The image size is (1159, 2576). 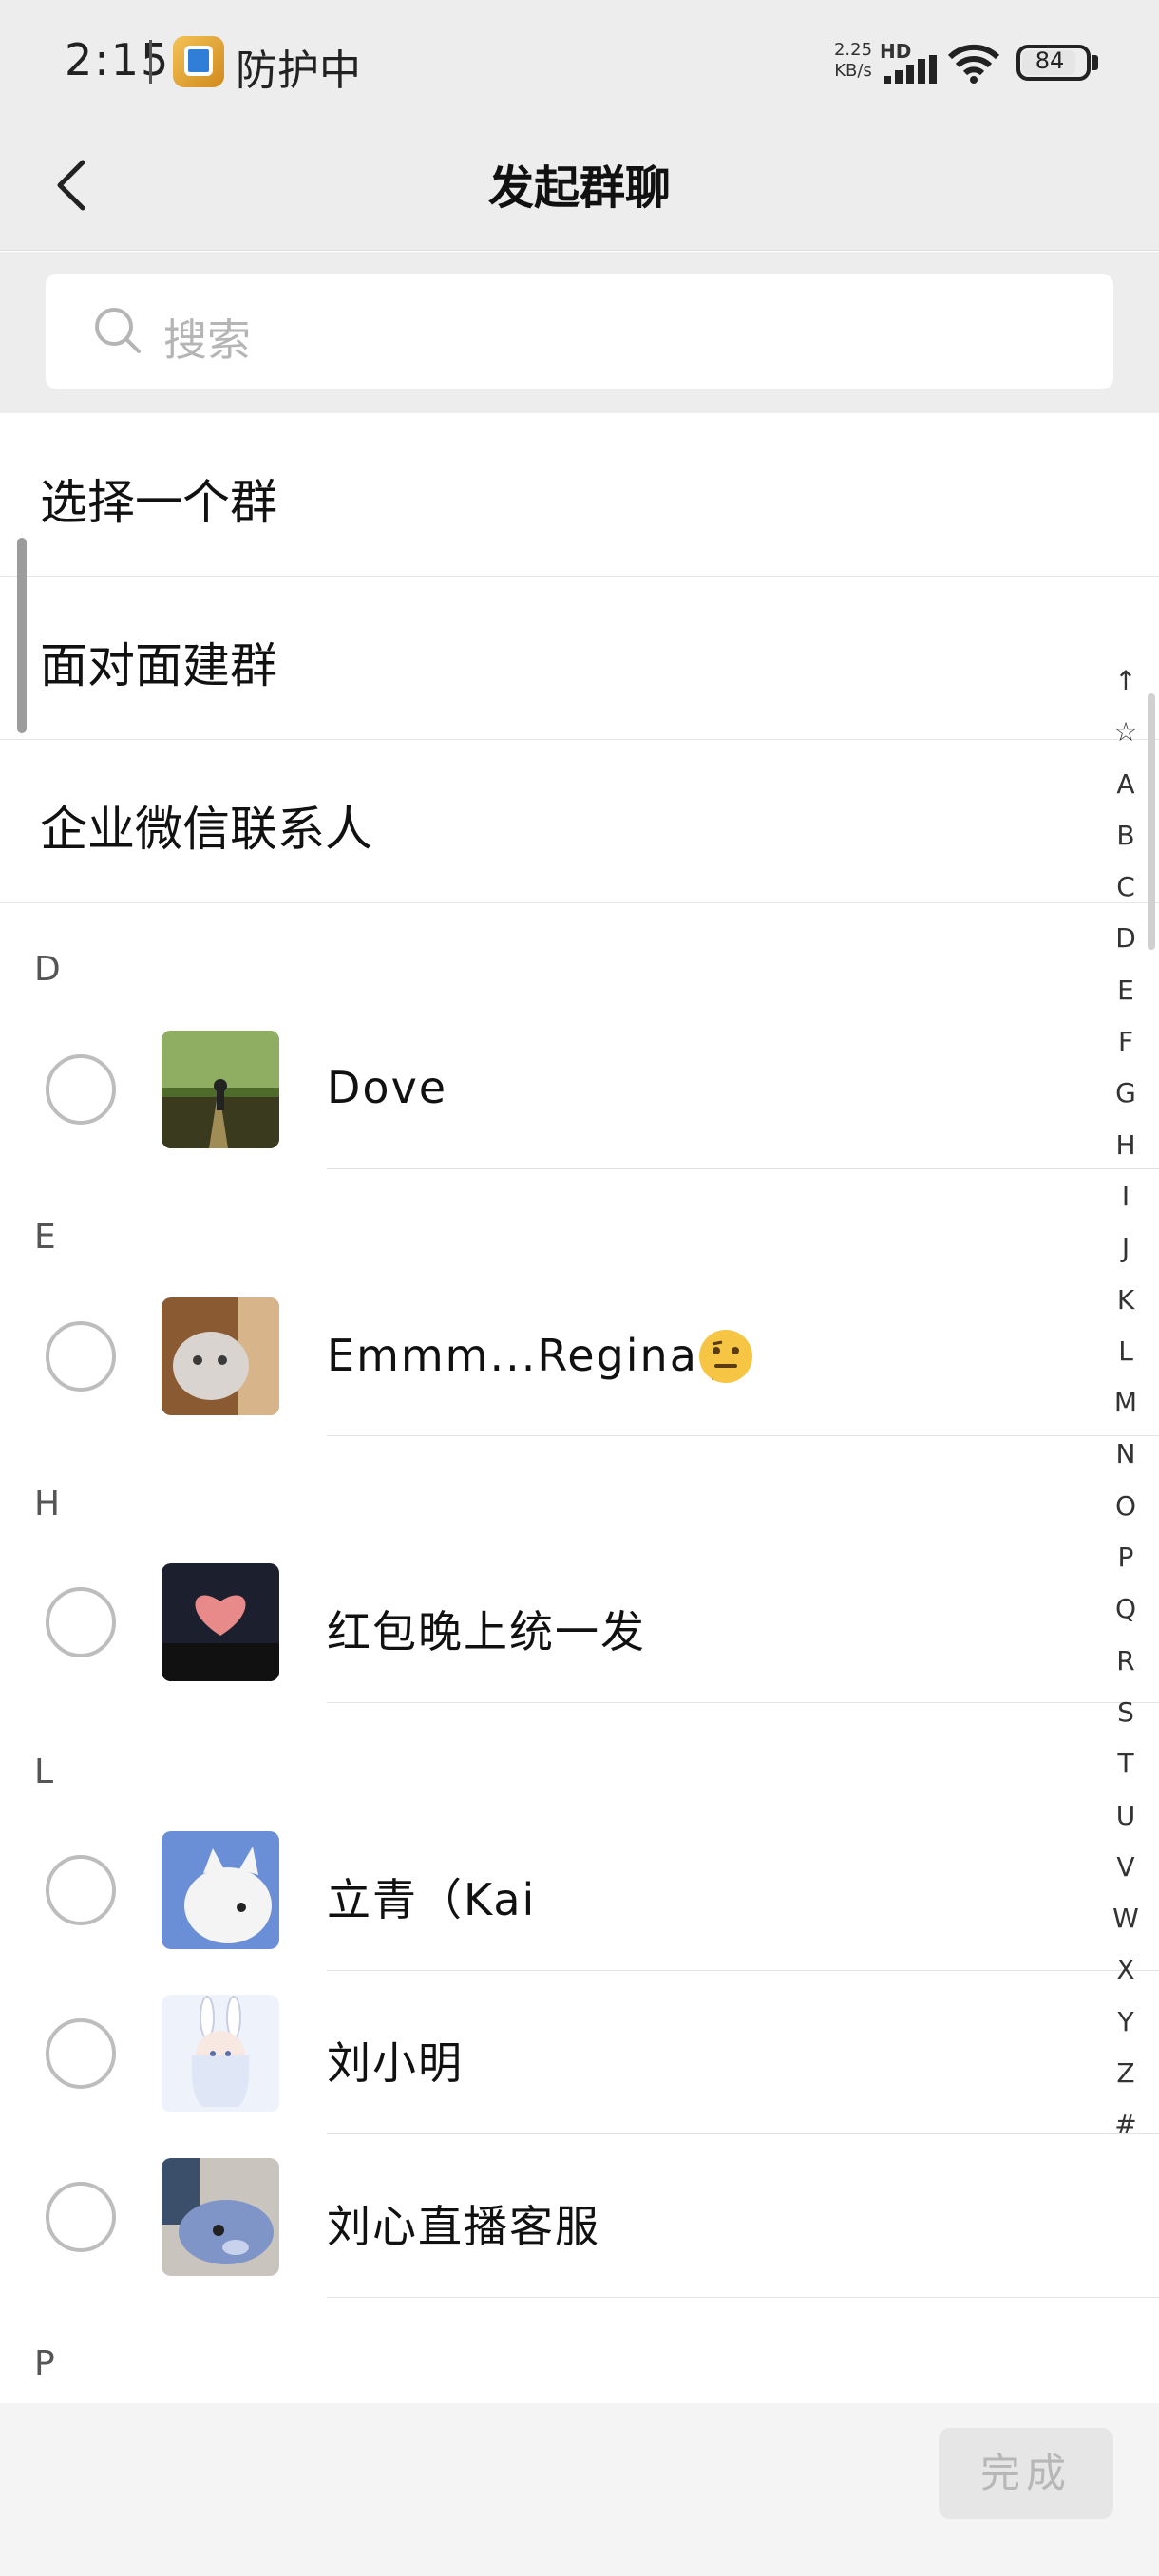 What do you see at coordinates (1126, 1145) in the screenshot?
I see `index-letter: H` at bounding box center [1126, 1145].